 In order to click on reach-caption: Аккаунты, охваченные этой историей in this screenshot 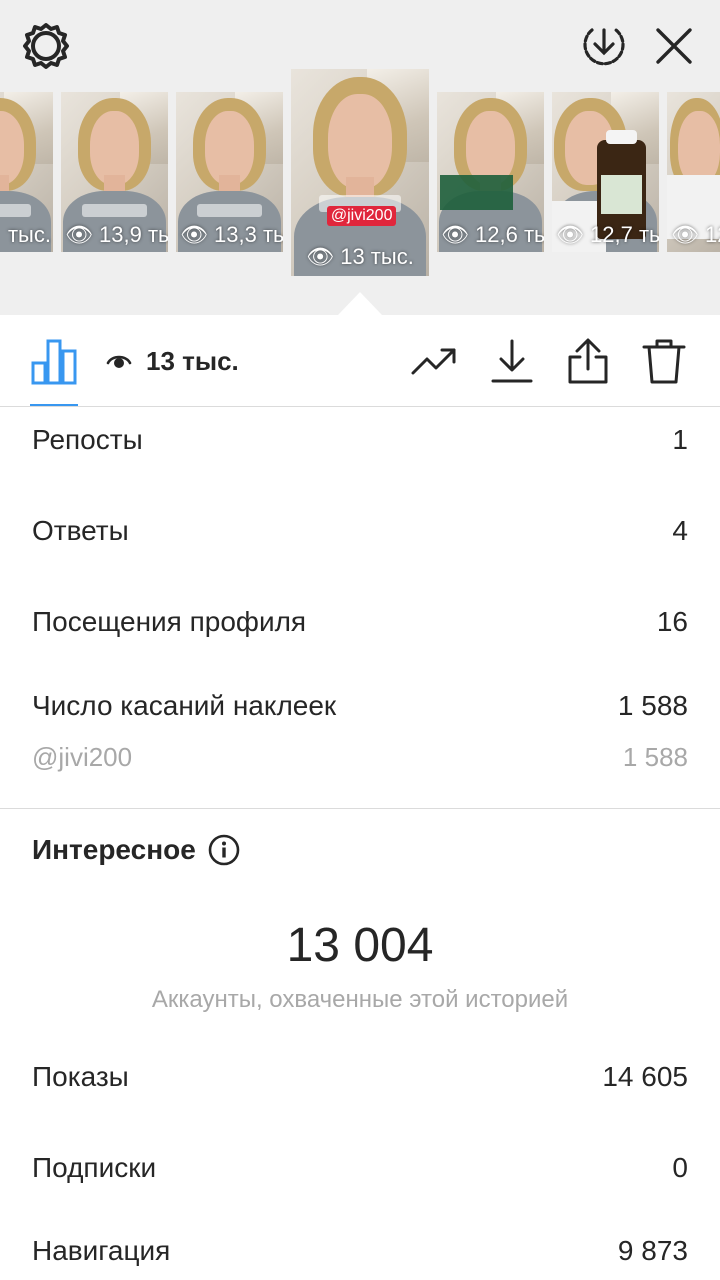, I will do `click(360, 999)`.